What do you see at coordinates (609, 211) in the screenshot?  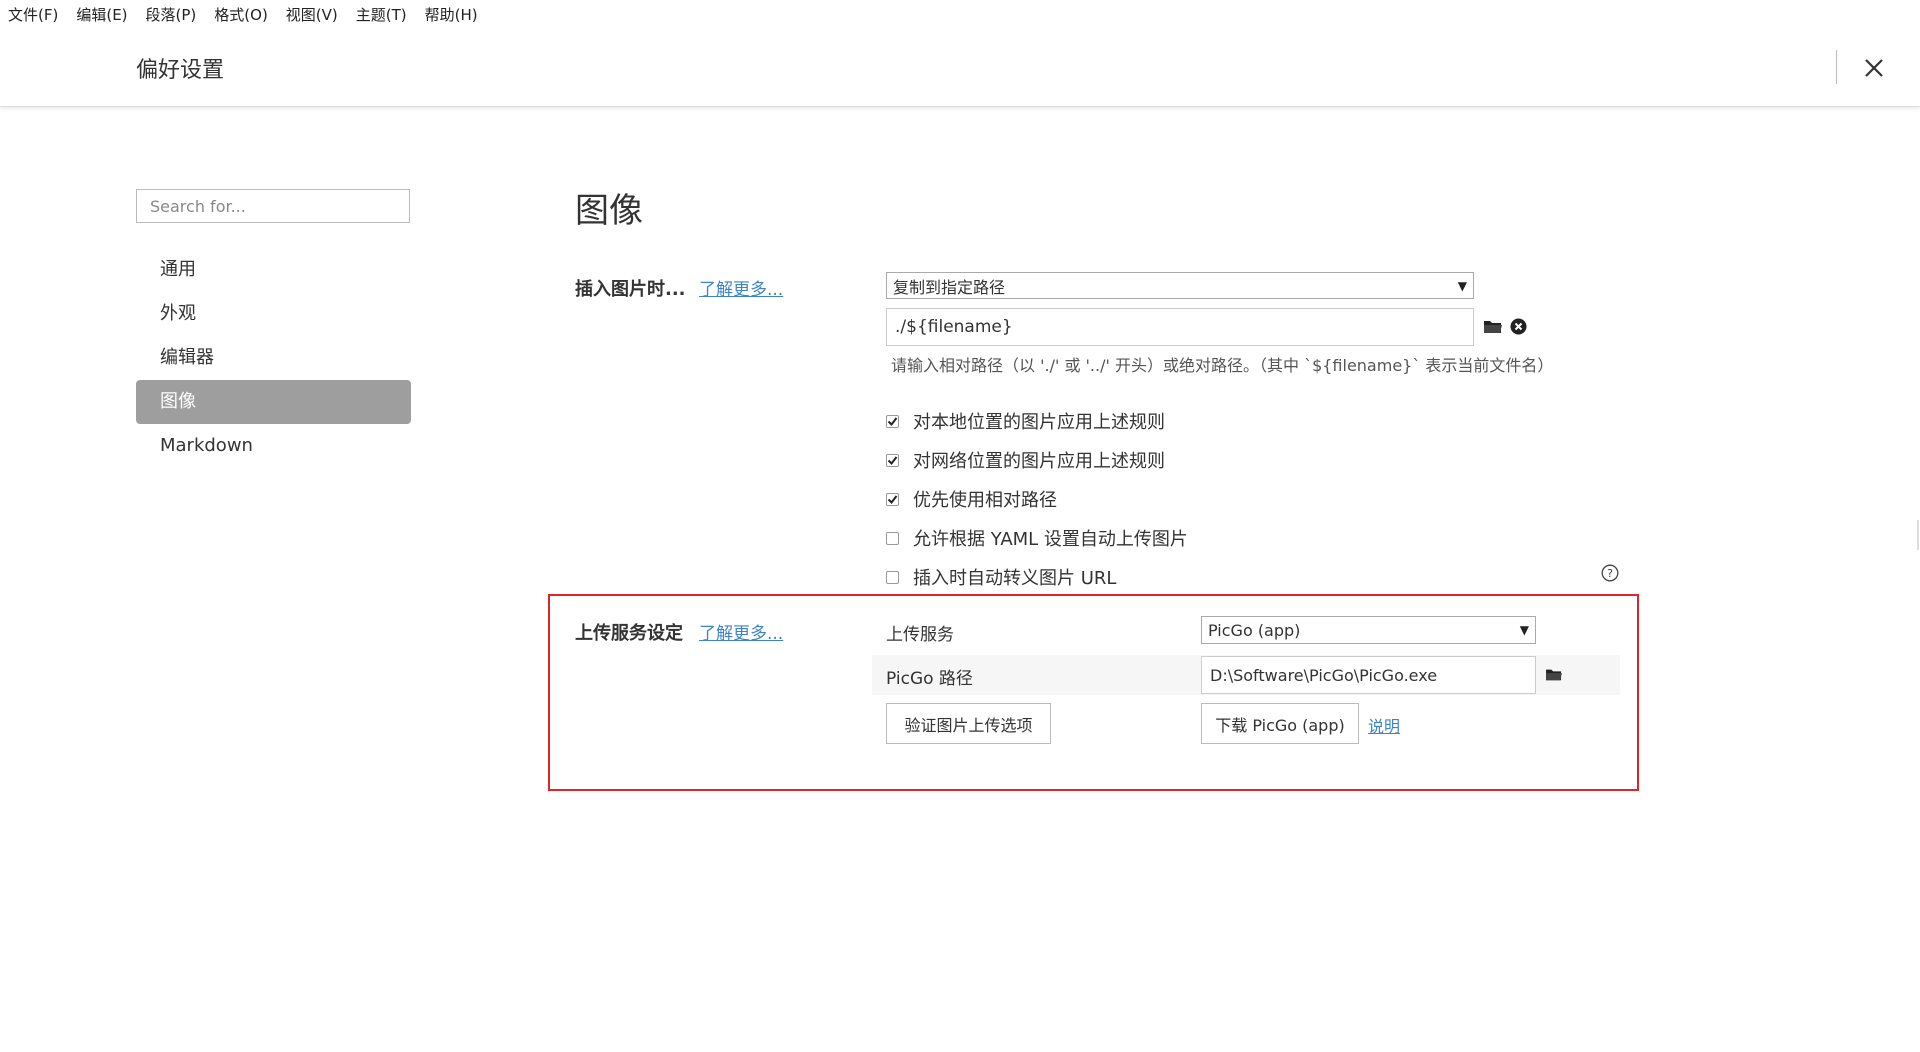 I see `section-title: 图像` at bounding box center [609, 211].